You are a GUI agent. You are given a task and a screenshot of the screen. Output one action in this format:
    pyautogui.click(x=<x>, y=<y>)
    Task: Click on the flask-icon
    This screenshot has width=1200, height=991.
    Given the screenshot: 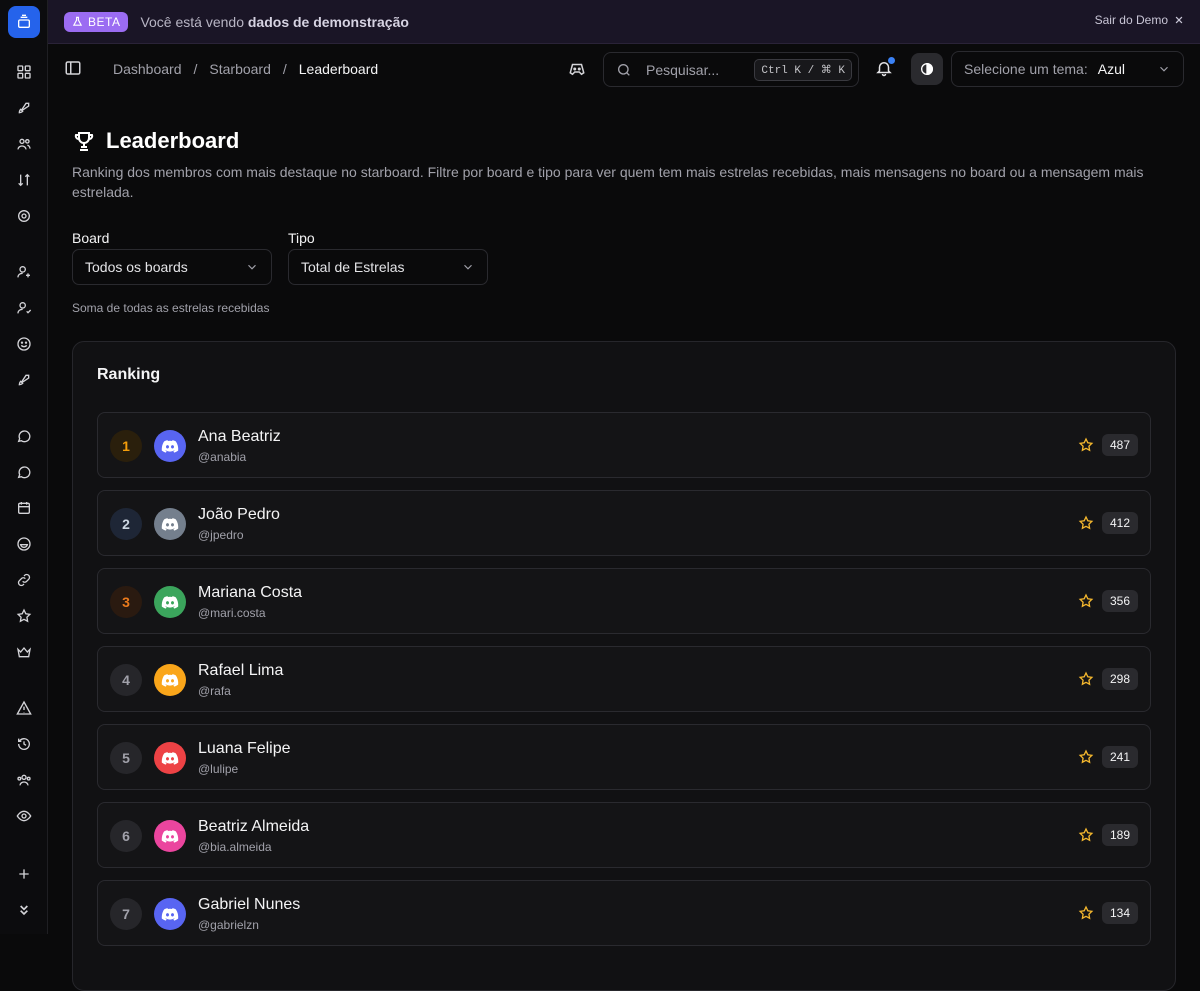 What is the action you would take?
    pyautogui.click(x=77, y=21)
    